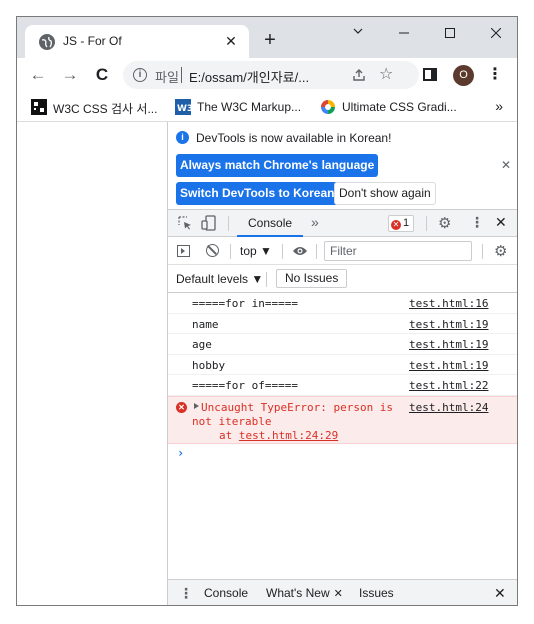 This screenshot has width=534, height=624. Describe the element at coordinates (231, 41) in the screenshot. I see `tab-close-icon: ✕` at that location.